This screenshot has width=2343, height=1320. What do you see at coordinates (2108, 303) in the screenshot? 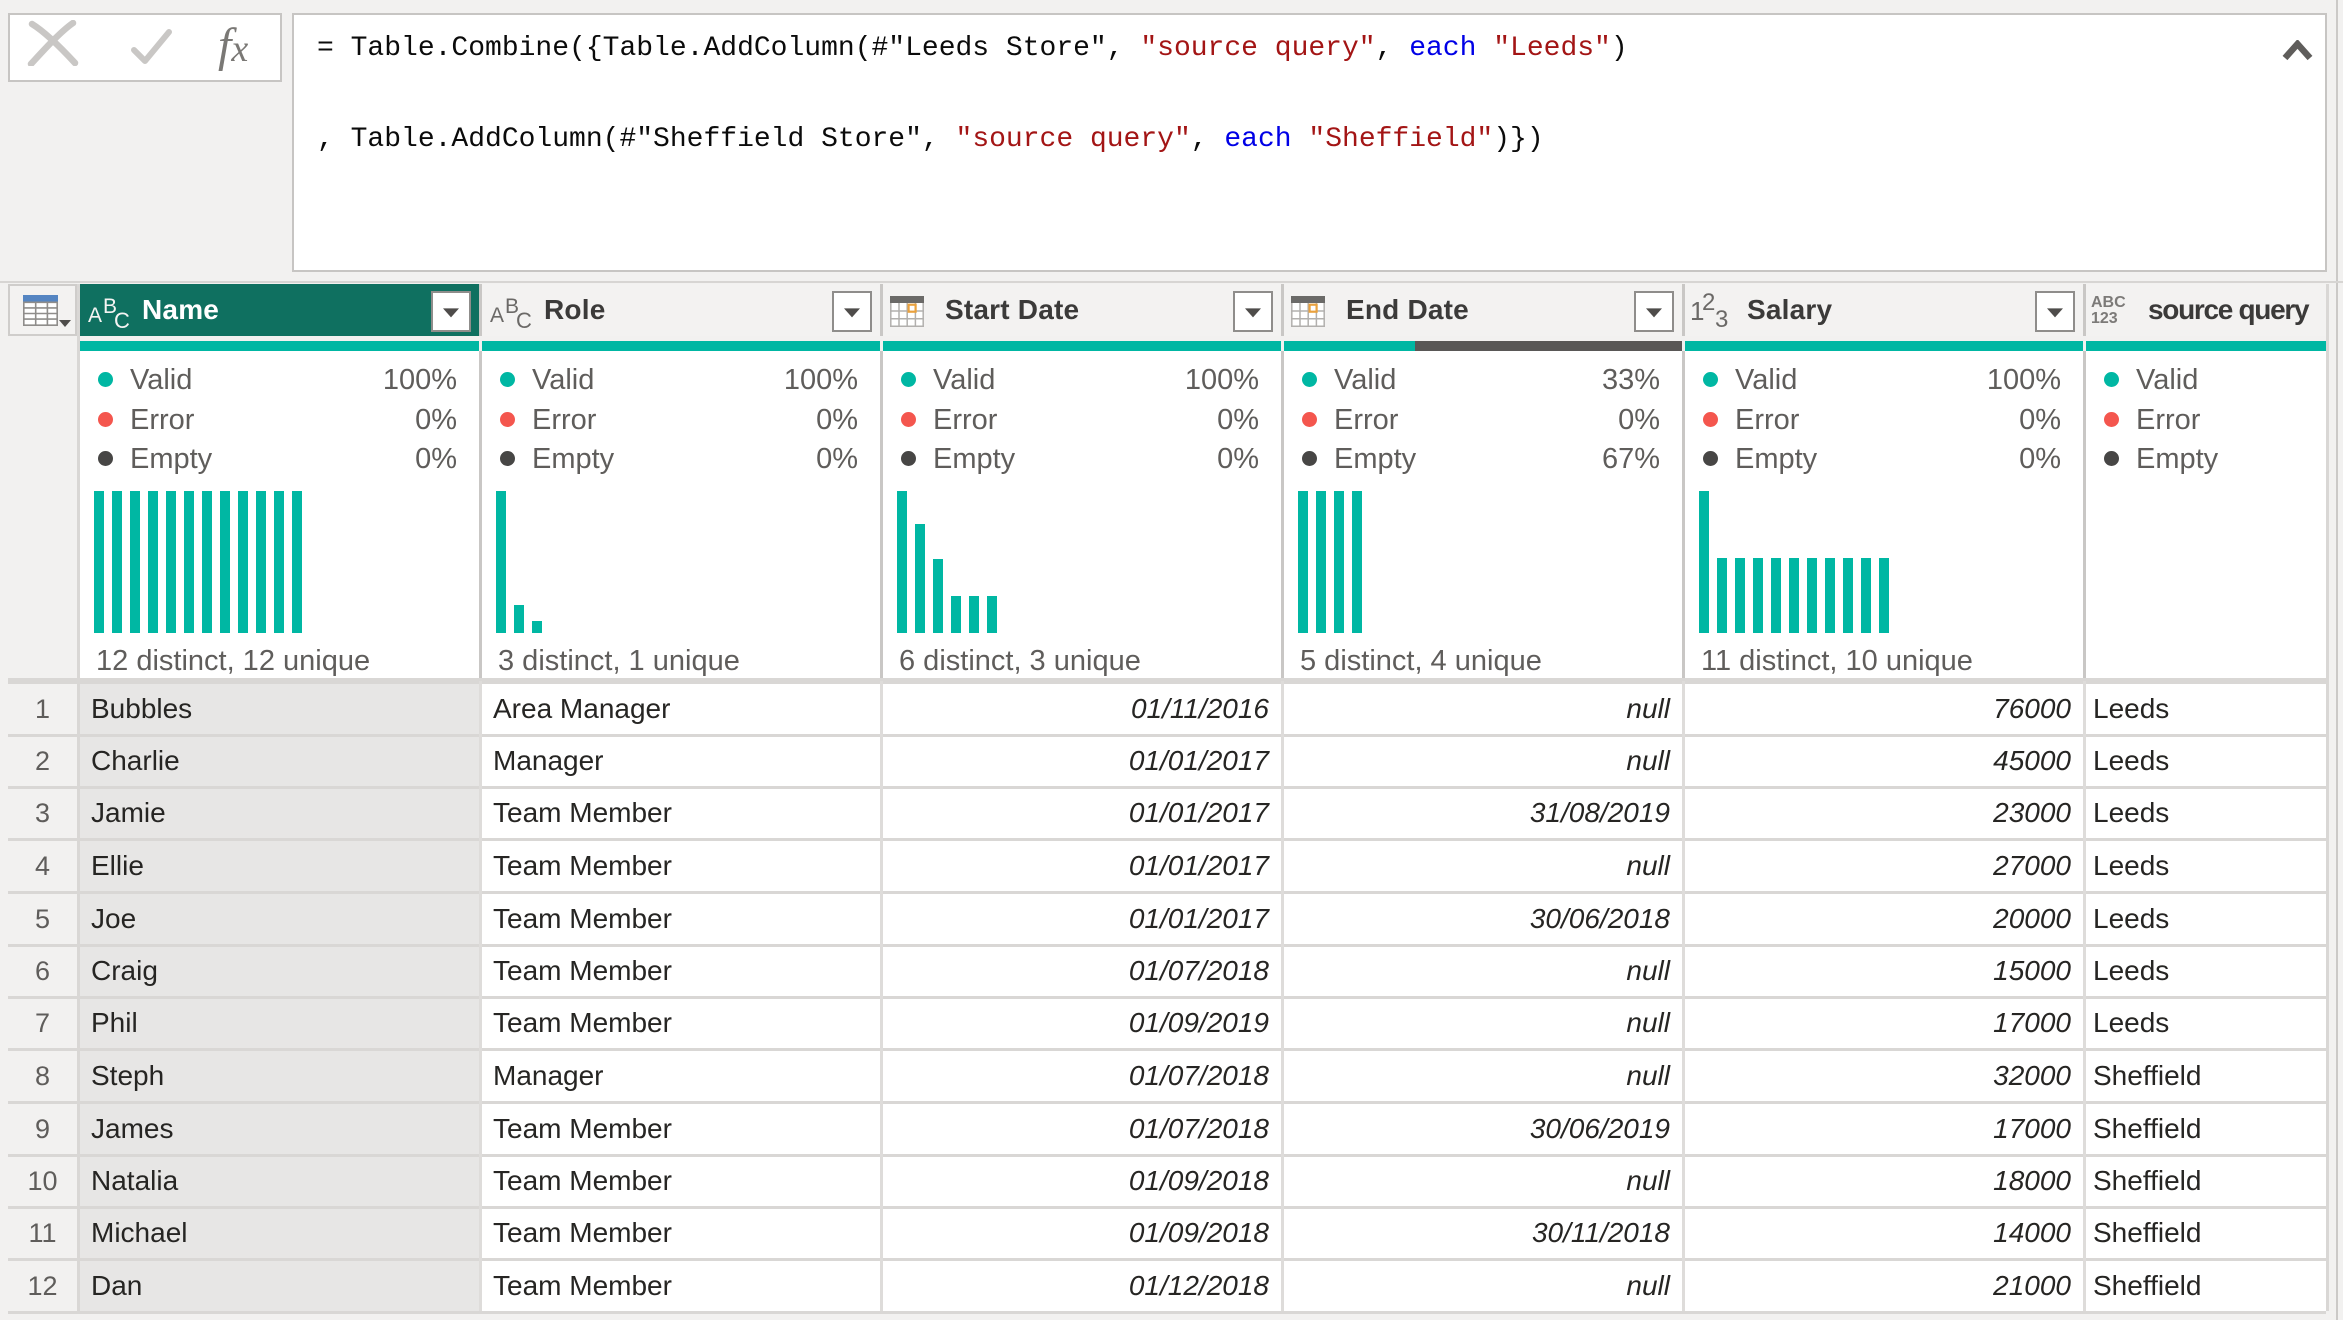
I see `svg-text: ABC` at bounding box center [2108, 303].